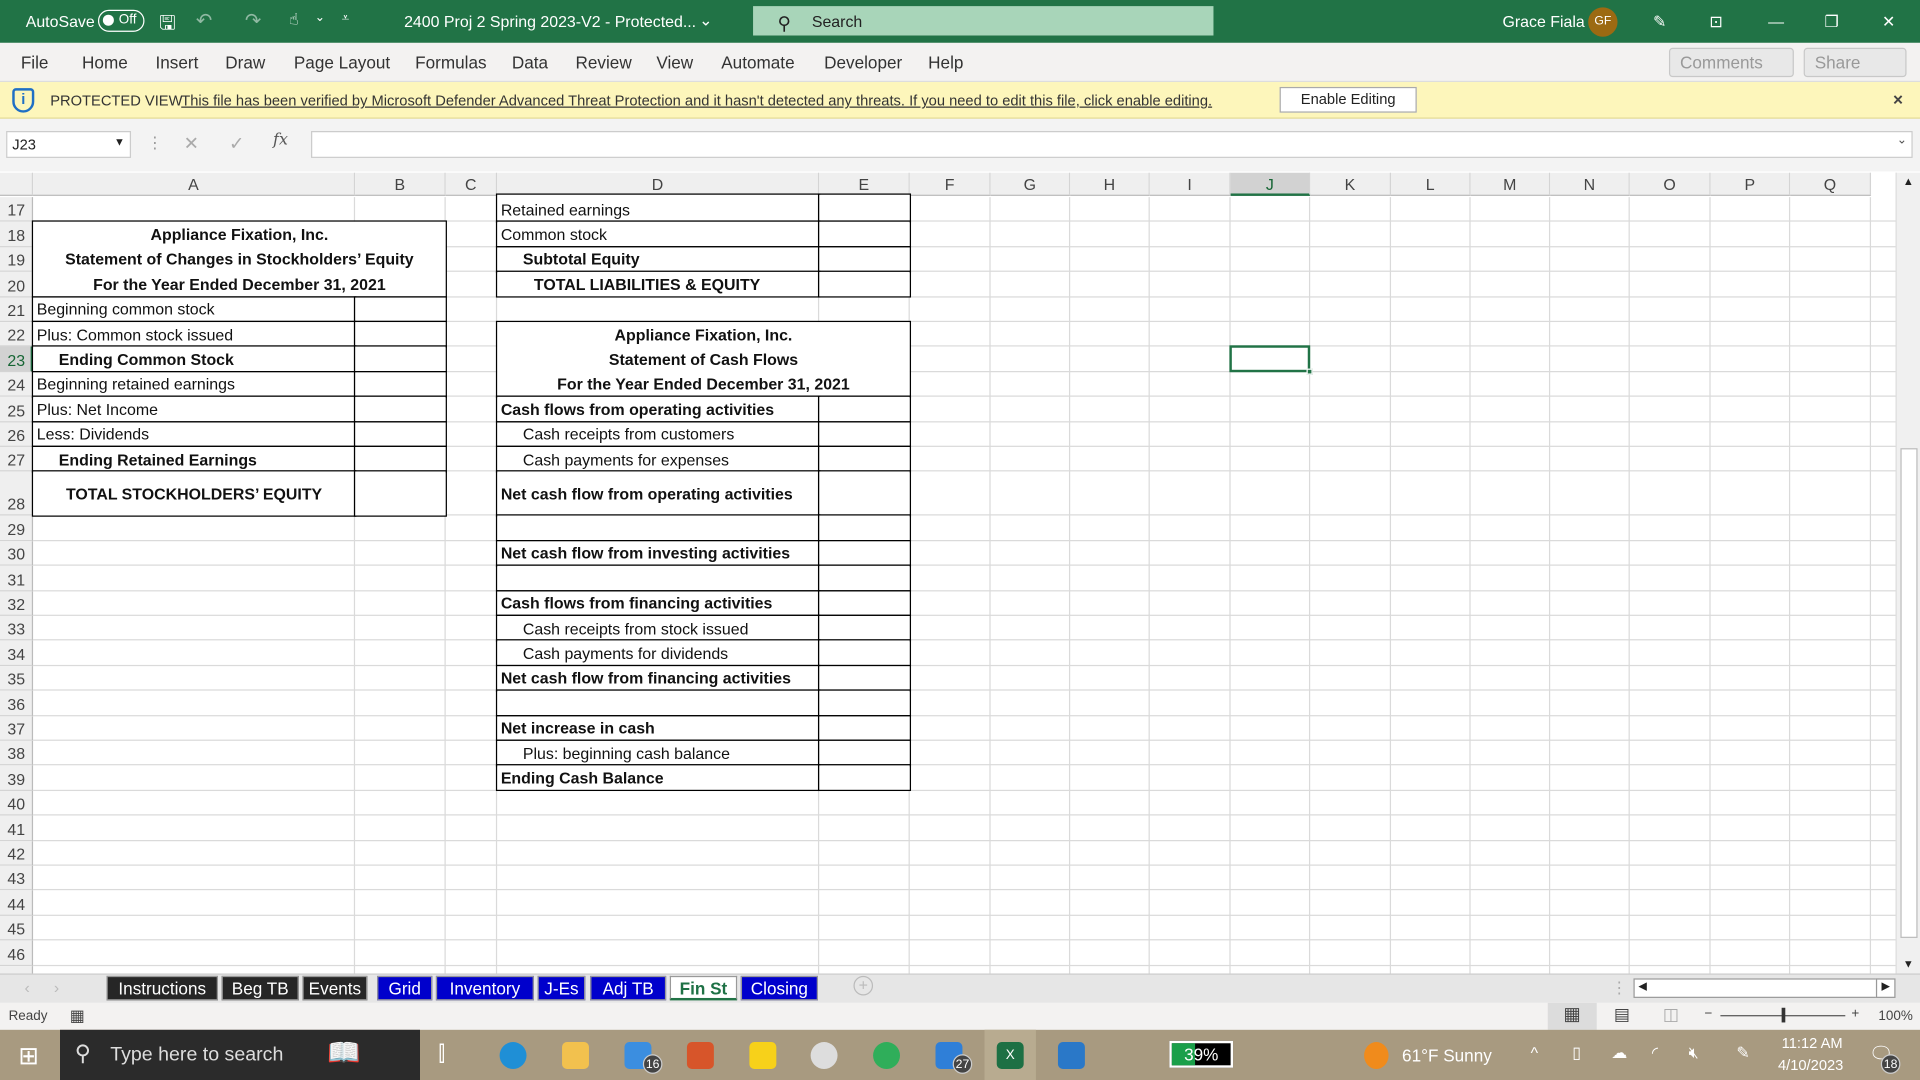  What do you see at coordinates (471, 184) in the screenshot?
I see `column-header-C: C` at bounding box center [471, 184].